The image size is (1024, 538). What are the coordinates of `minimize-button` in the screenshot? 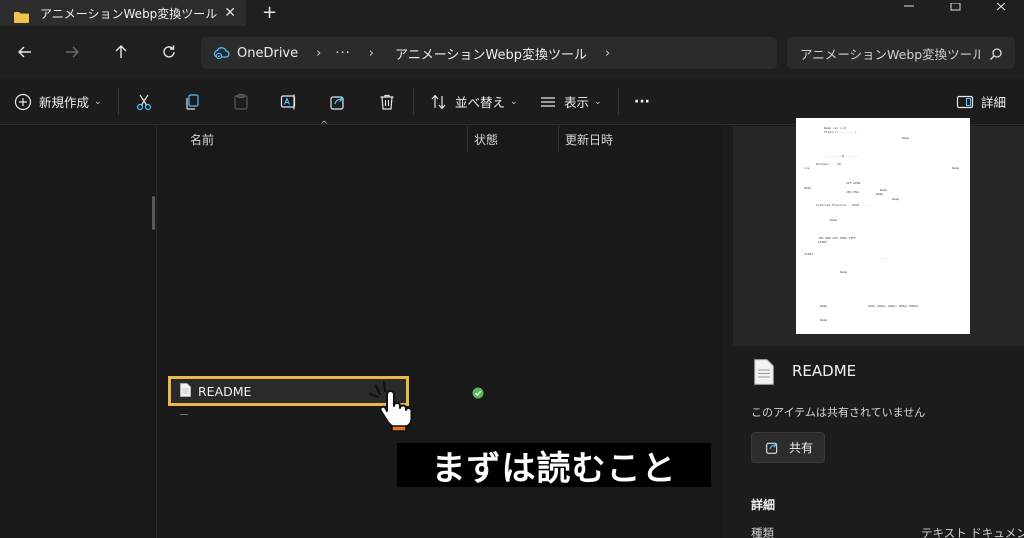 It's located at (909, 6).